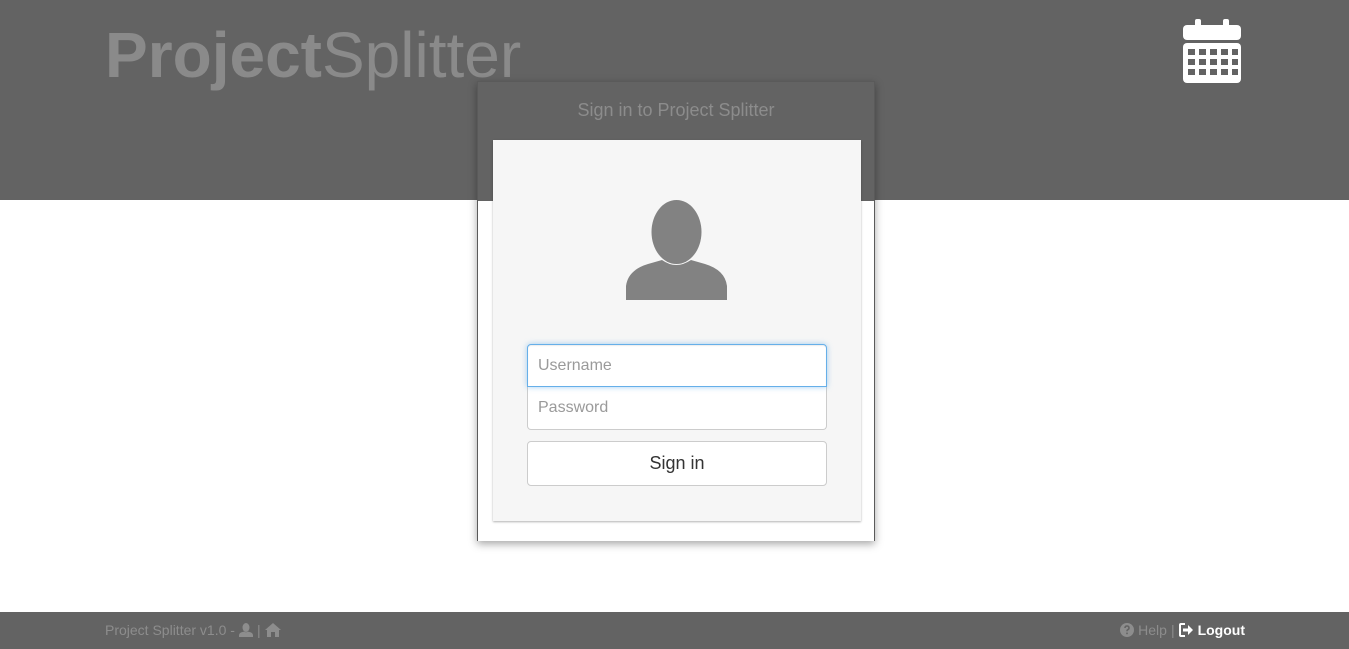 The image size is (1349, 649). Describe the element at coordinates (1127, 630) in the screenshot. I see `question-circle-icon` at that location.